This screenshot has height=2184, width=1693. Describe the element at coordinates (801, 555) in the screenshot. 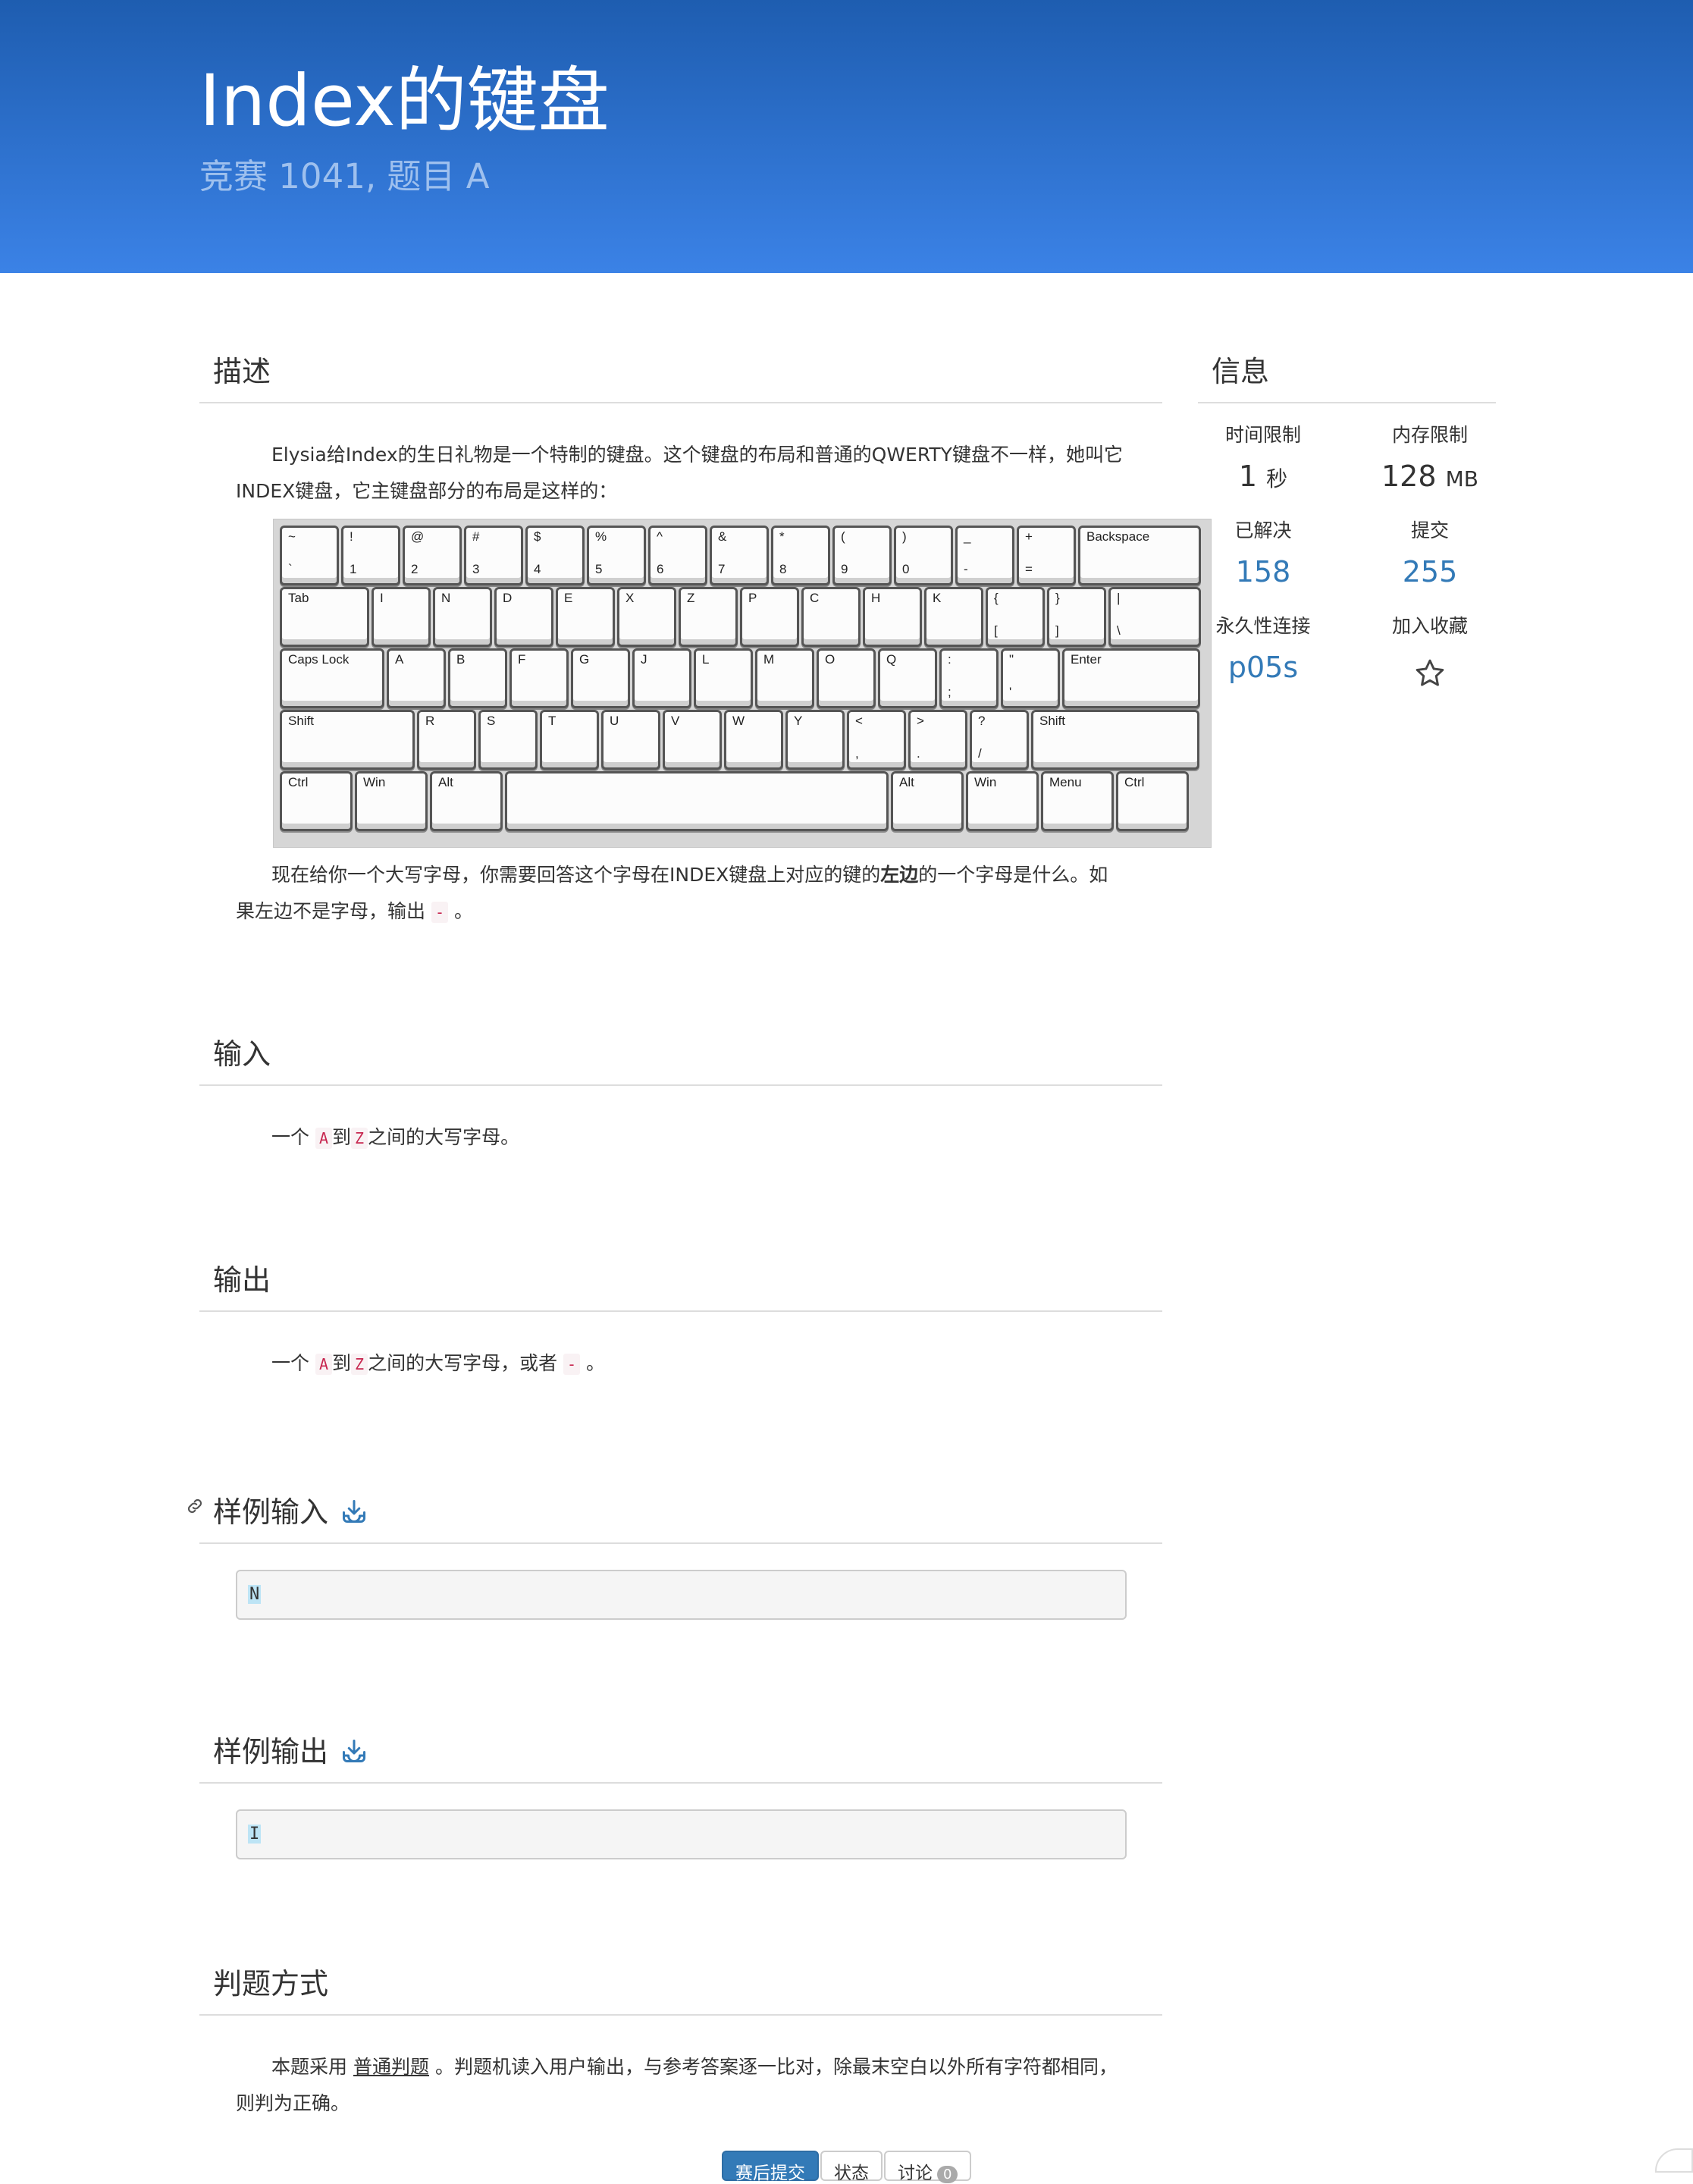

I see `keyboard-key: * 8` at that location.